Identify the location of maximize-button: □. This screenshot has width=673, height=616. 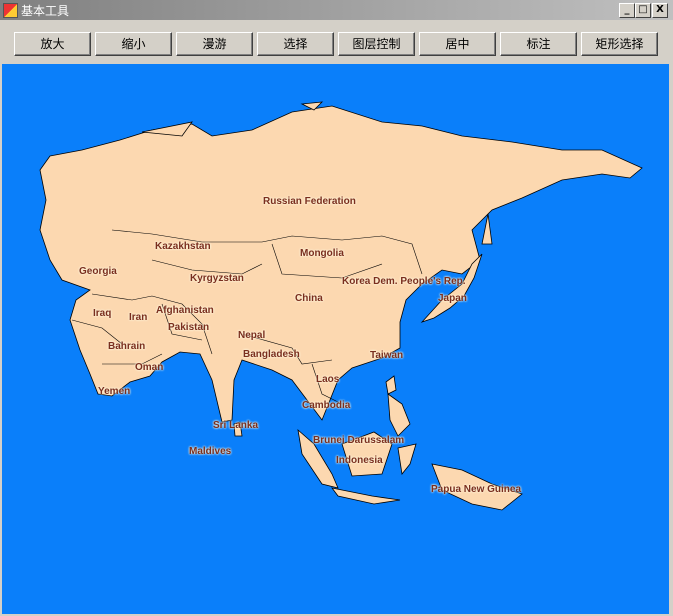
(643, 10).